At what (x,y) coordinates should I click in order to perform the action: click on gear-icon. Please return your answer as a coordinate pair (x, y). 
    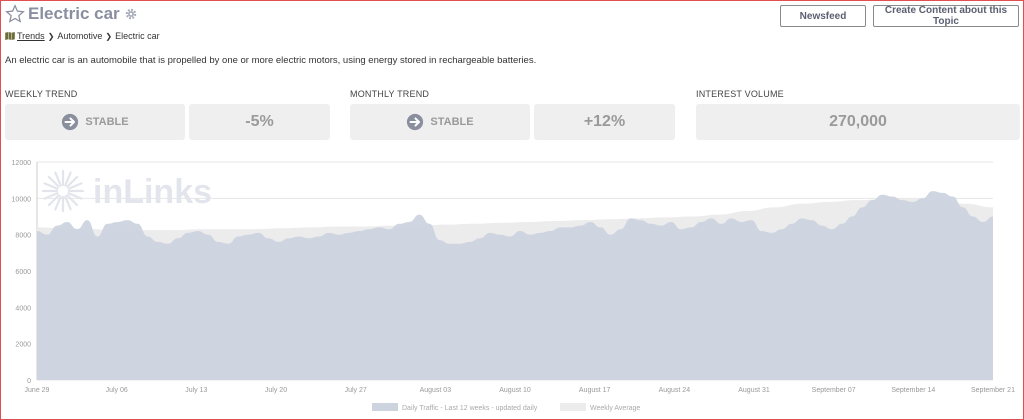
    Looking at the image, I should click on (131, 14).